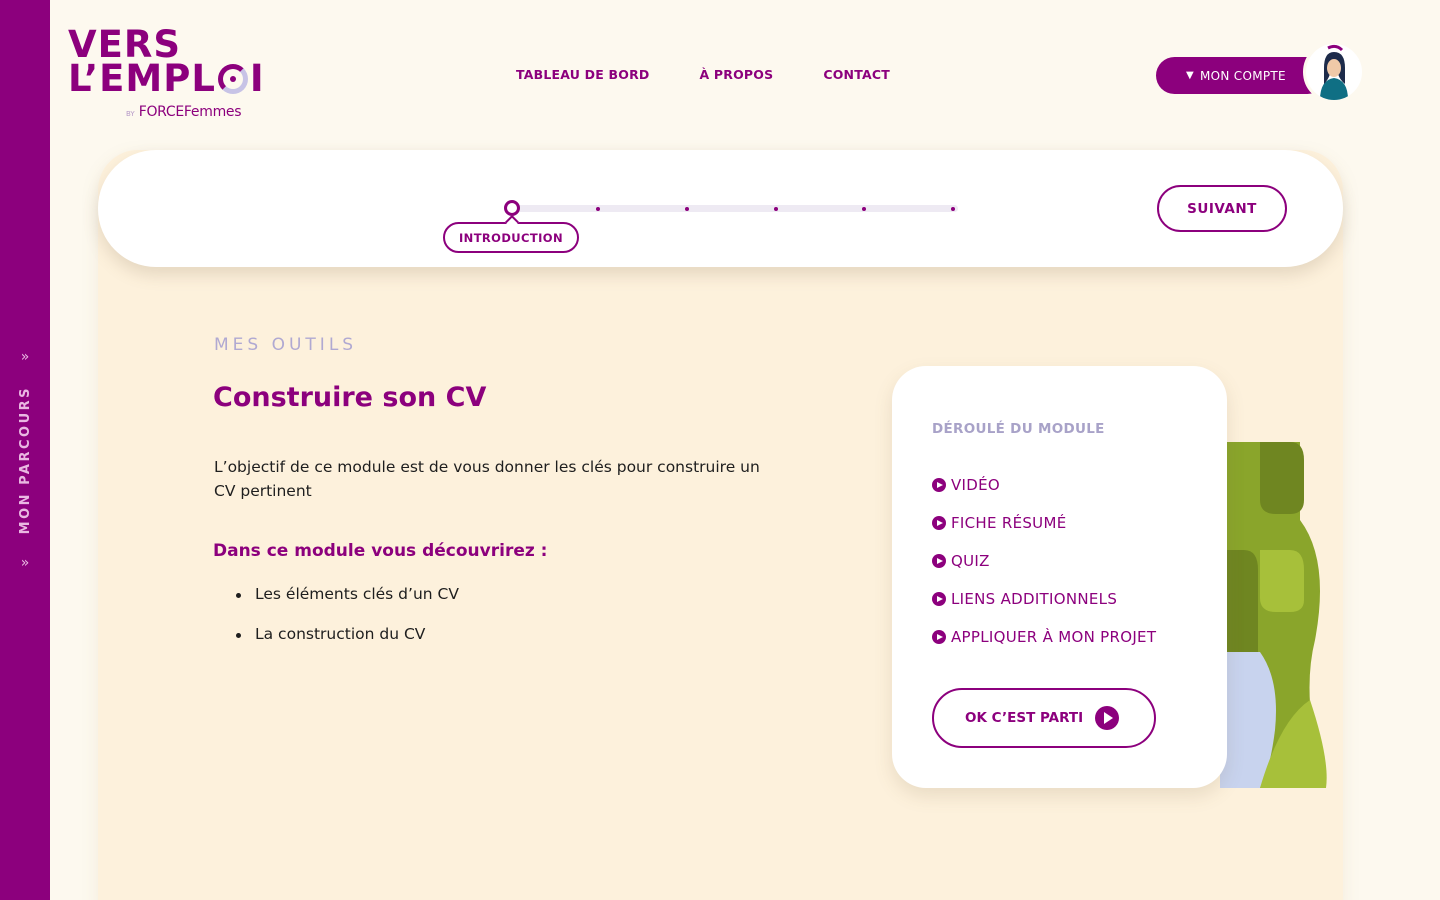  I want to click on module-item-label: FICHE RÉSUMÉ, so click(1009, 523).